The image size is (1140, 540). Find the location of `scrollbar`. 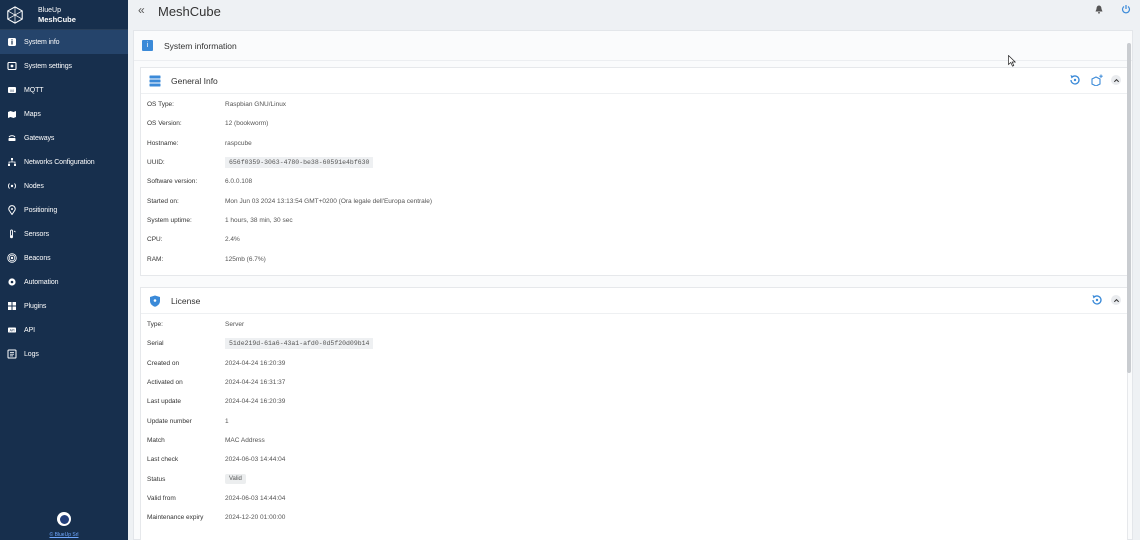

scrollbar is located at coordinates (1129, 285).